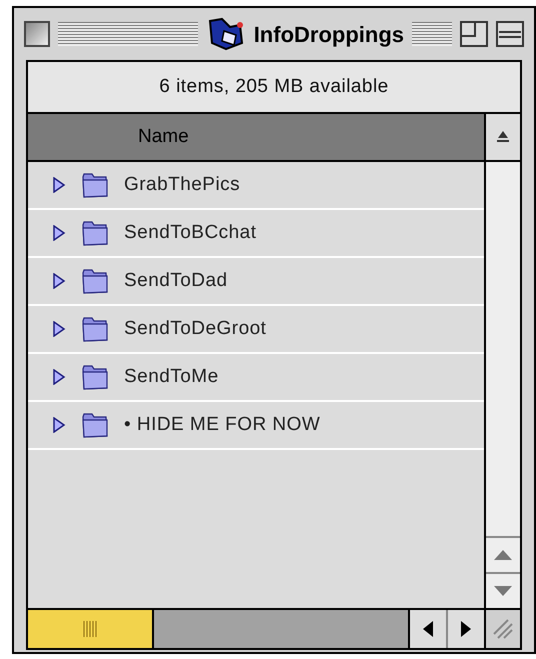  I want to click on folder-name: • HIDE ME FOR NOW, so click(222, 424).